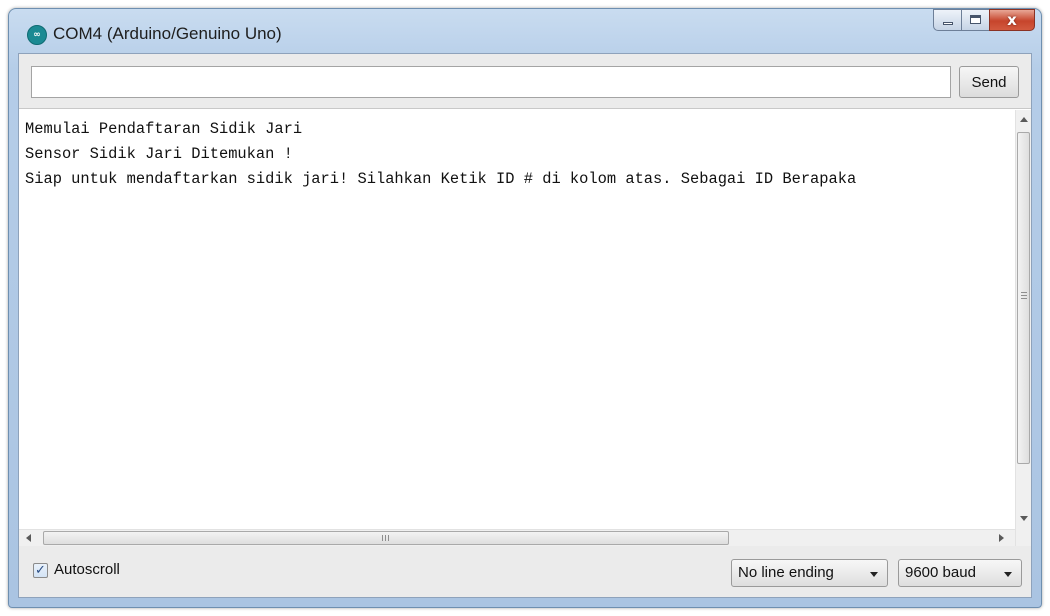 The height and width of the screenshot is (616, 1050). Describe the element at coordinates (159, 154) in the screenshot. I see `output-line: Sensor Sidik Jari Ditemukan !` at that location.